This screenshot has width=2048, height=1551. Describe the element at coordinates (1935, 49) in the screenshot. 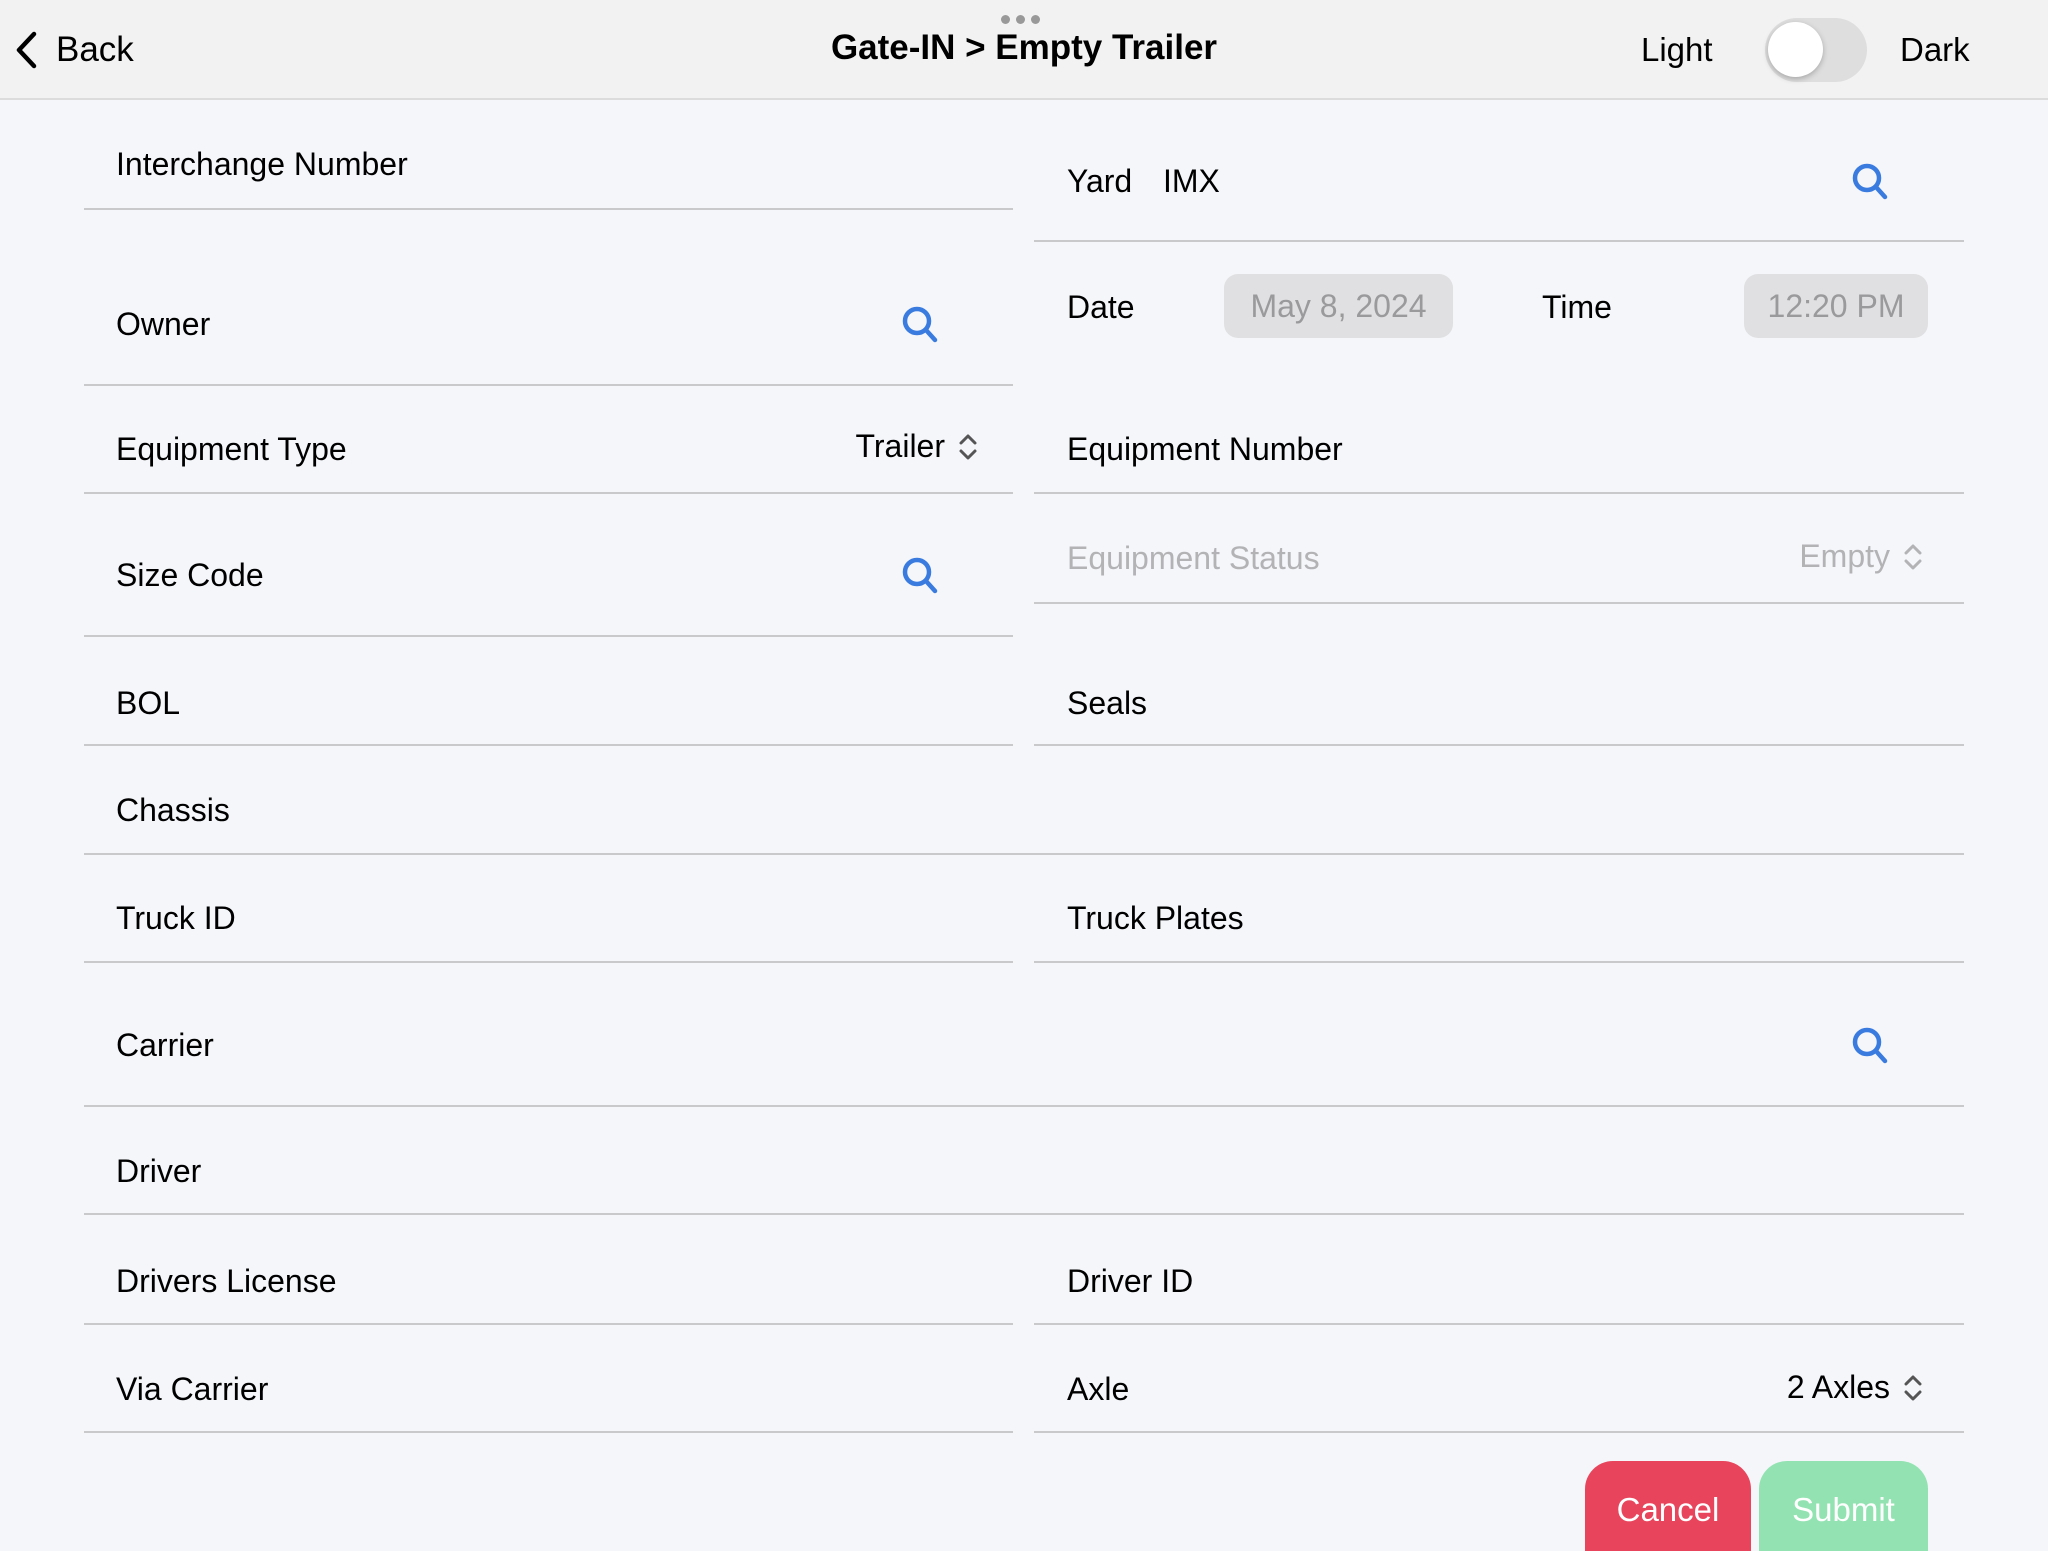

I see `theme-dark-label: Dark` at that location.